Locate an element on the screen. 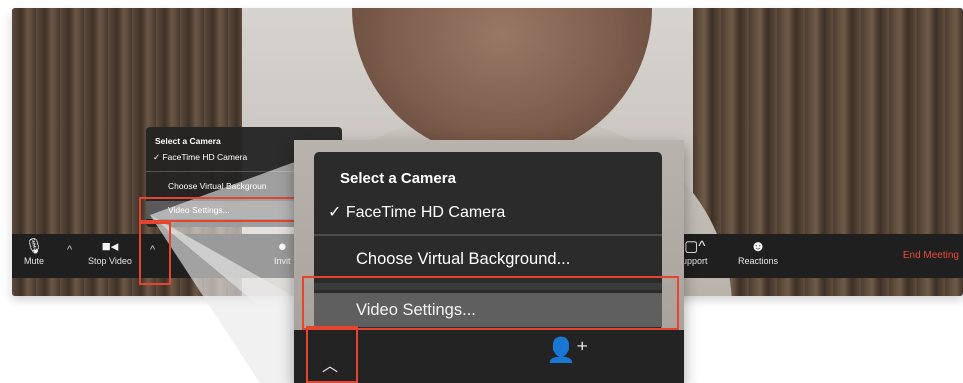 This screenshot has height=383, width=963. invite-button: ● Invit is located at coordinates (282, 252).